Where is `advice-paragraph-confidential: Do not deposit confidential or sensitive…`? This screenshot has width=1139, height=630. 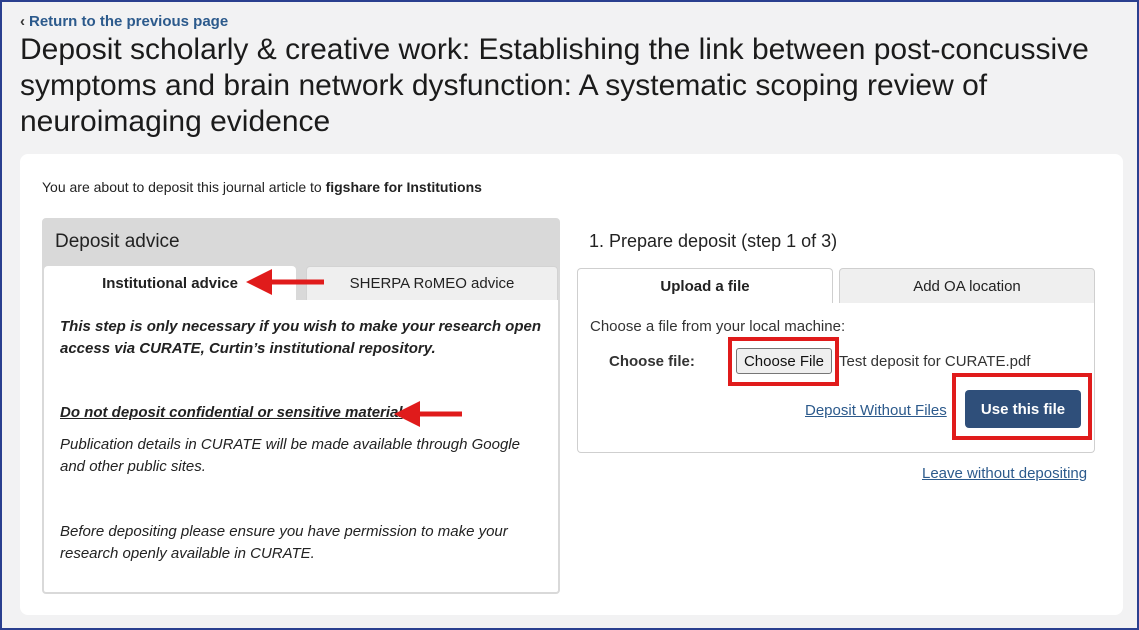 advice-paragraph-confidential: Do not deposit confidential or sensitive… is located at coordinates (231, 412).